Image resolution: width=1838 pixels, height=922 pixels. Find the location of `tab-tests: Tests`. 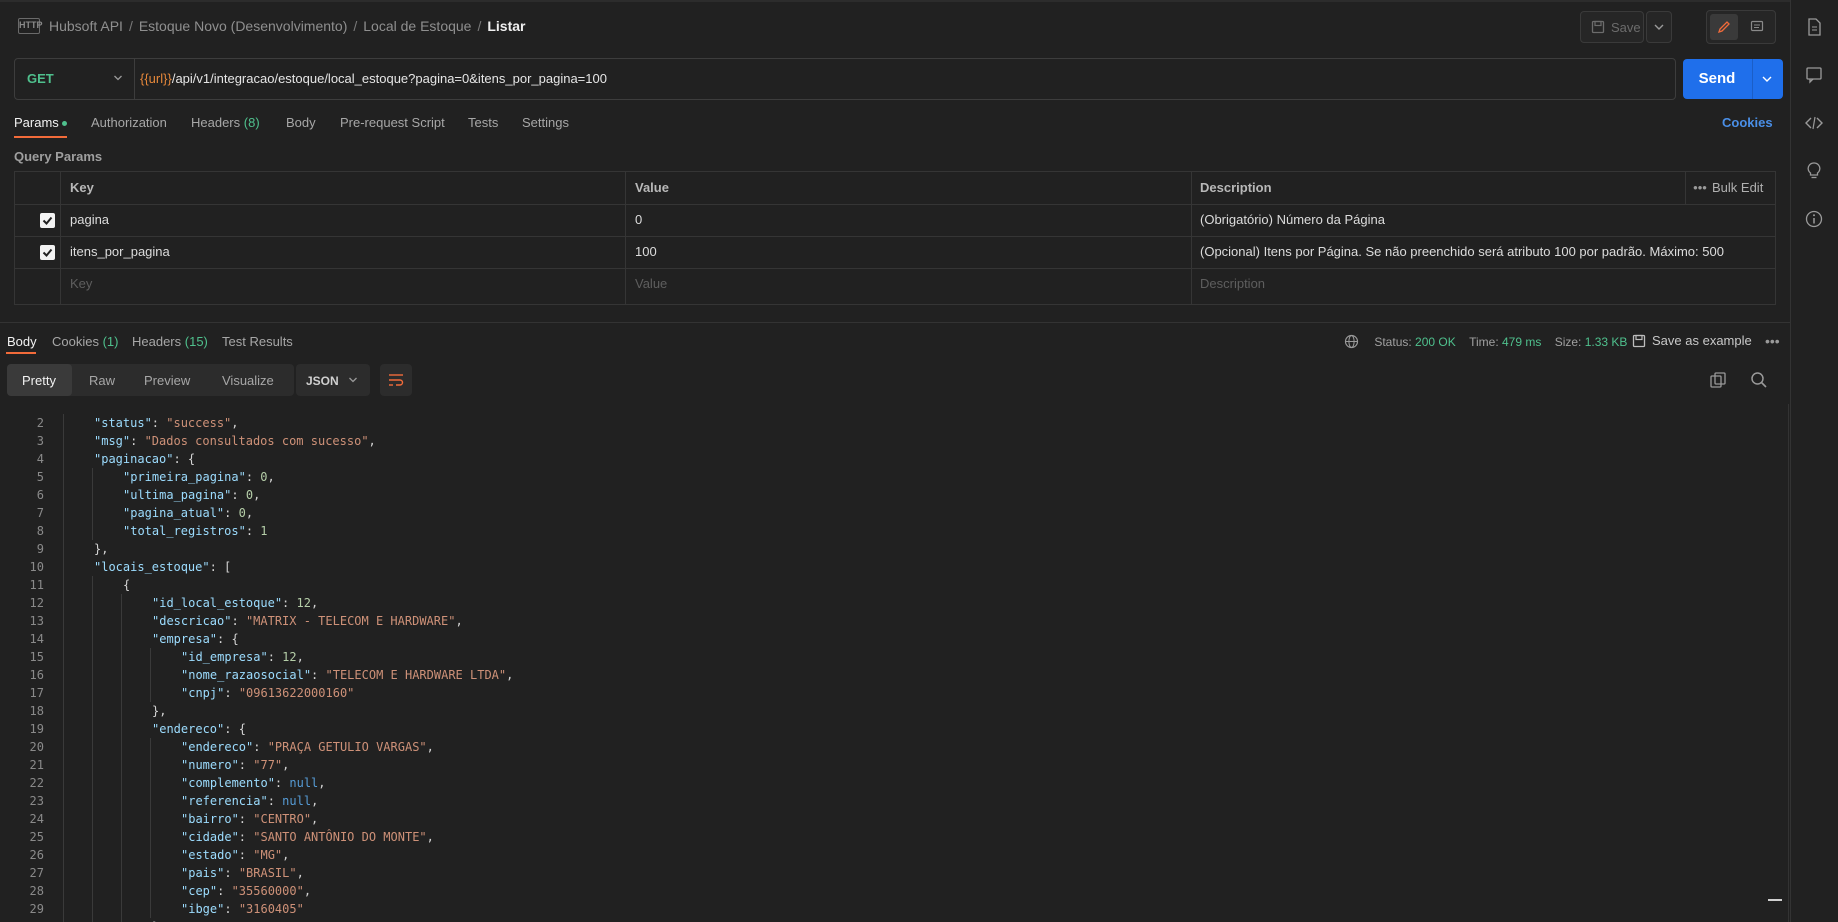

tab-tests: Tests is located at coordinates (483, 122).